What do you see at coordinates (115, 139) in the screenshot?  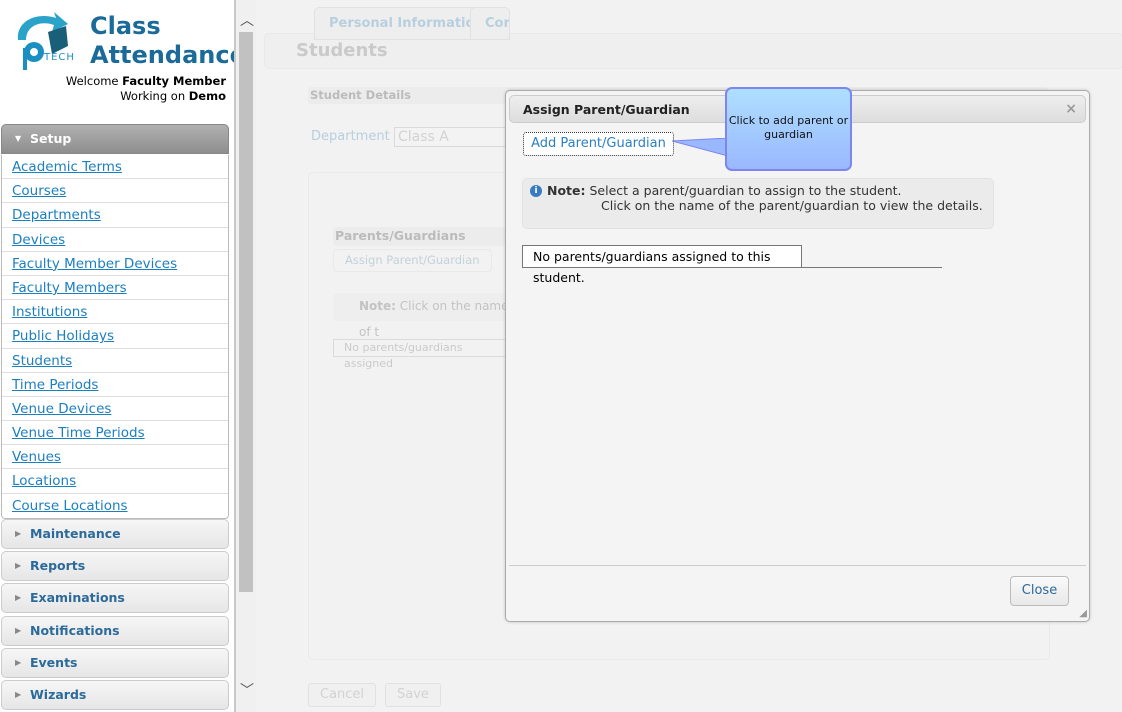 I see `accordion-setup: ▼ Setup` at bounding box center [115, 139].